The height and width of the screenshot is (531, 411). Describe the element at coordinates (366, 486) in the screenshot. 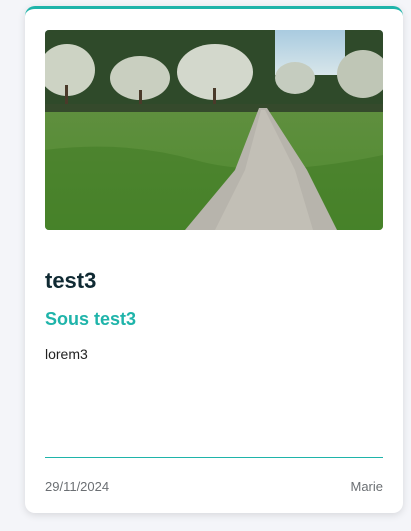

I see `card-author: Marie` at that location.